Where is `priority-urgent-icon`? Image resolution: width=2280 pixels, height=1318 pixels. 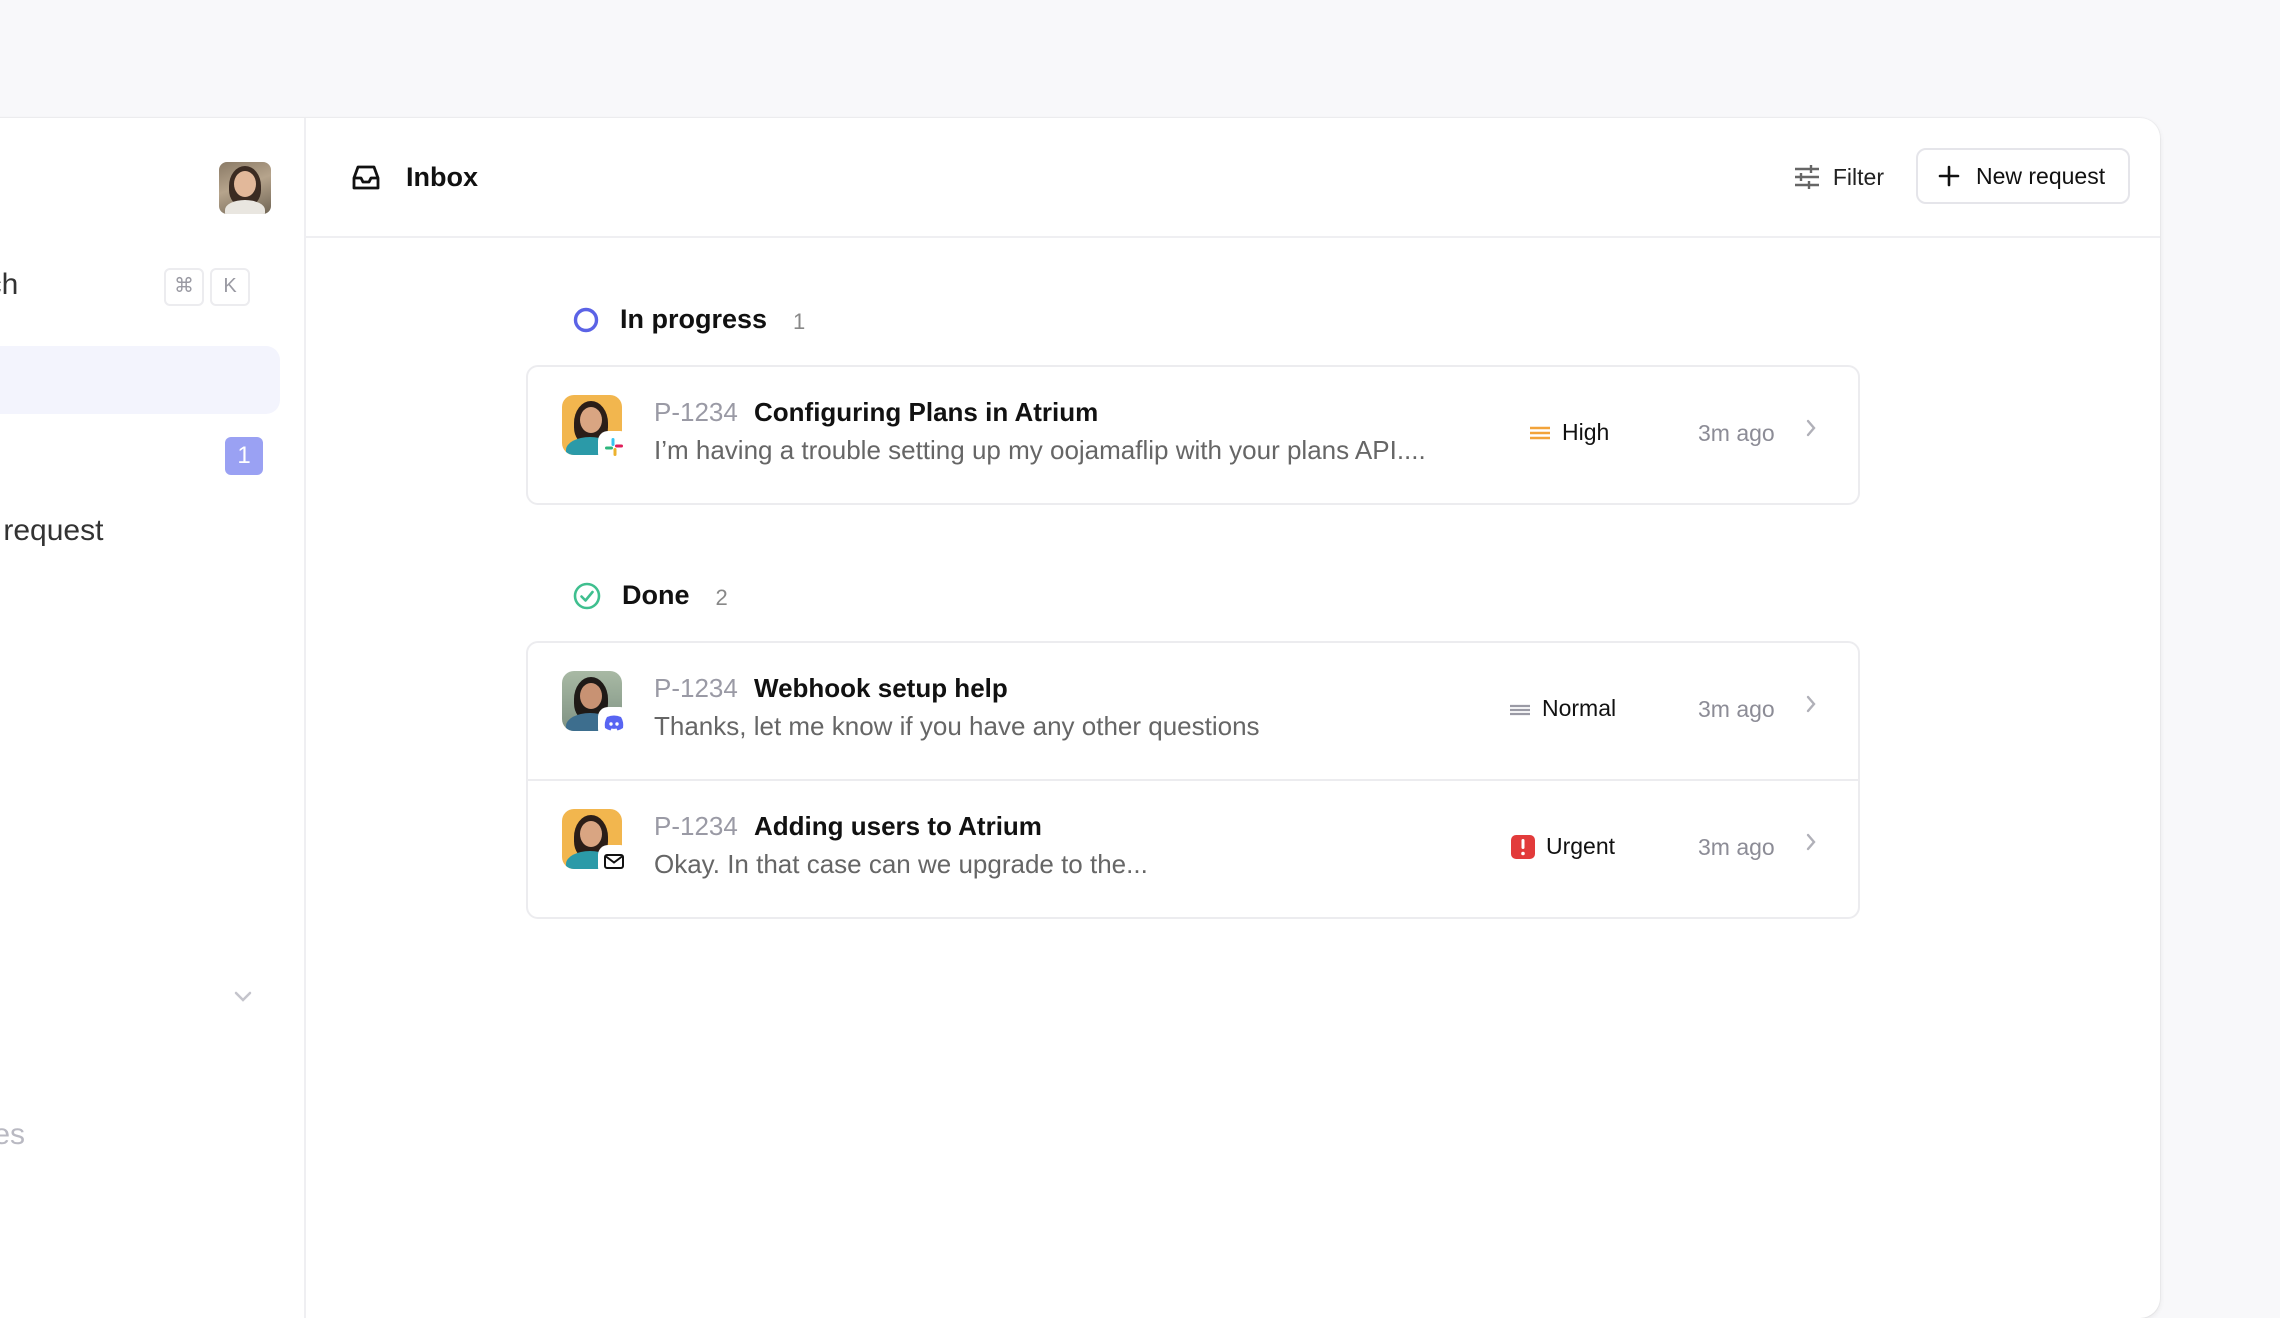 priority-urgent-icon is located at coordinates (1523, 846).